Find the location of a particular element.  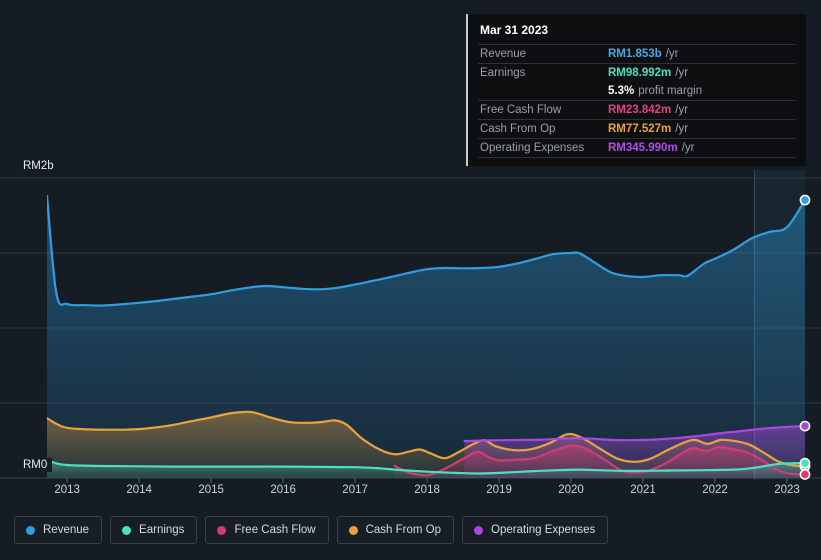

legend-item-earnings: Earnings is located at coordinates (154, 530).